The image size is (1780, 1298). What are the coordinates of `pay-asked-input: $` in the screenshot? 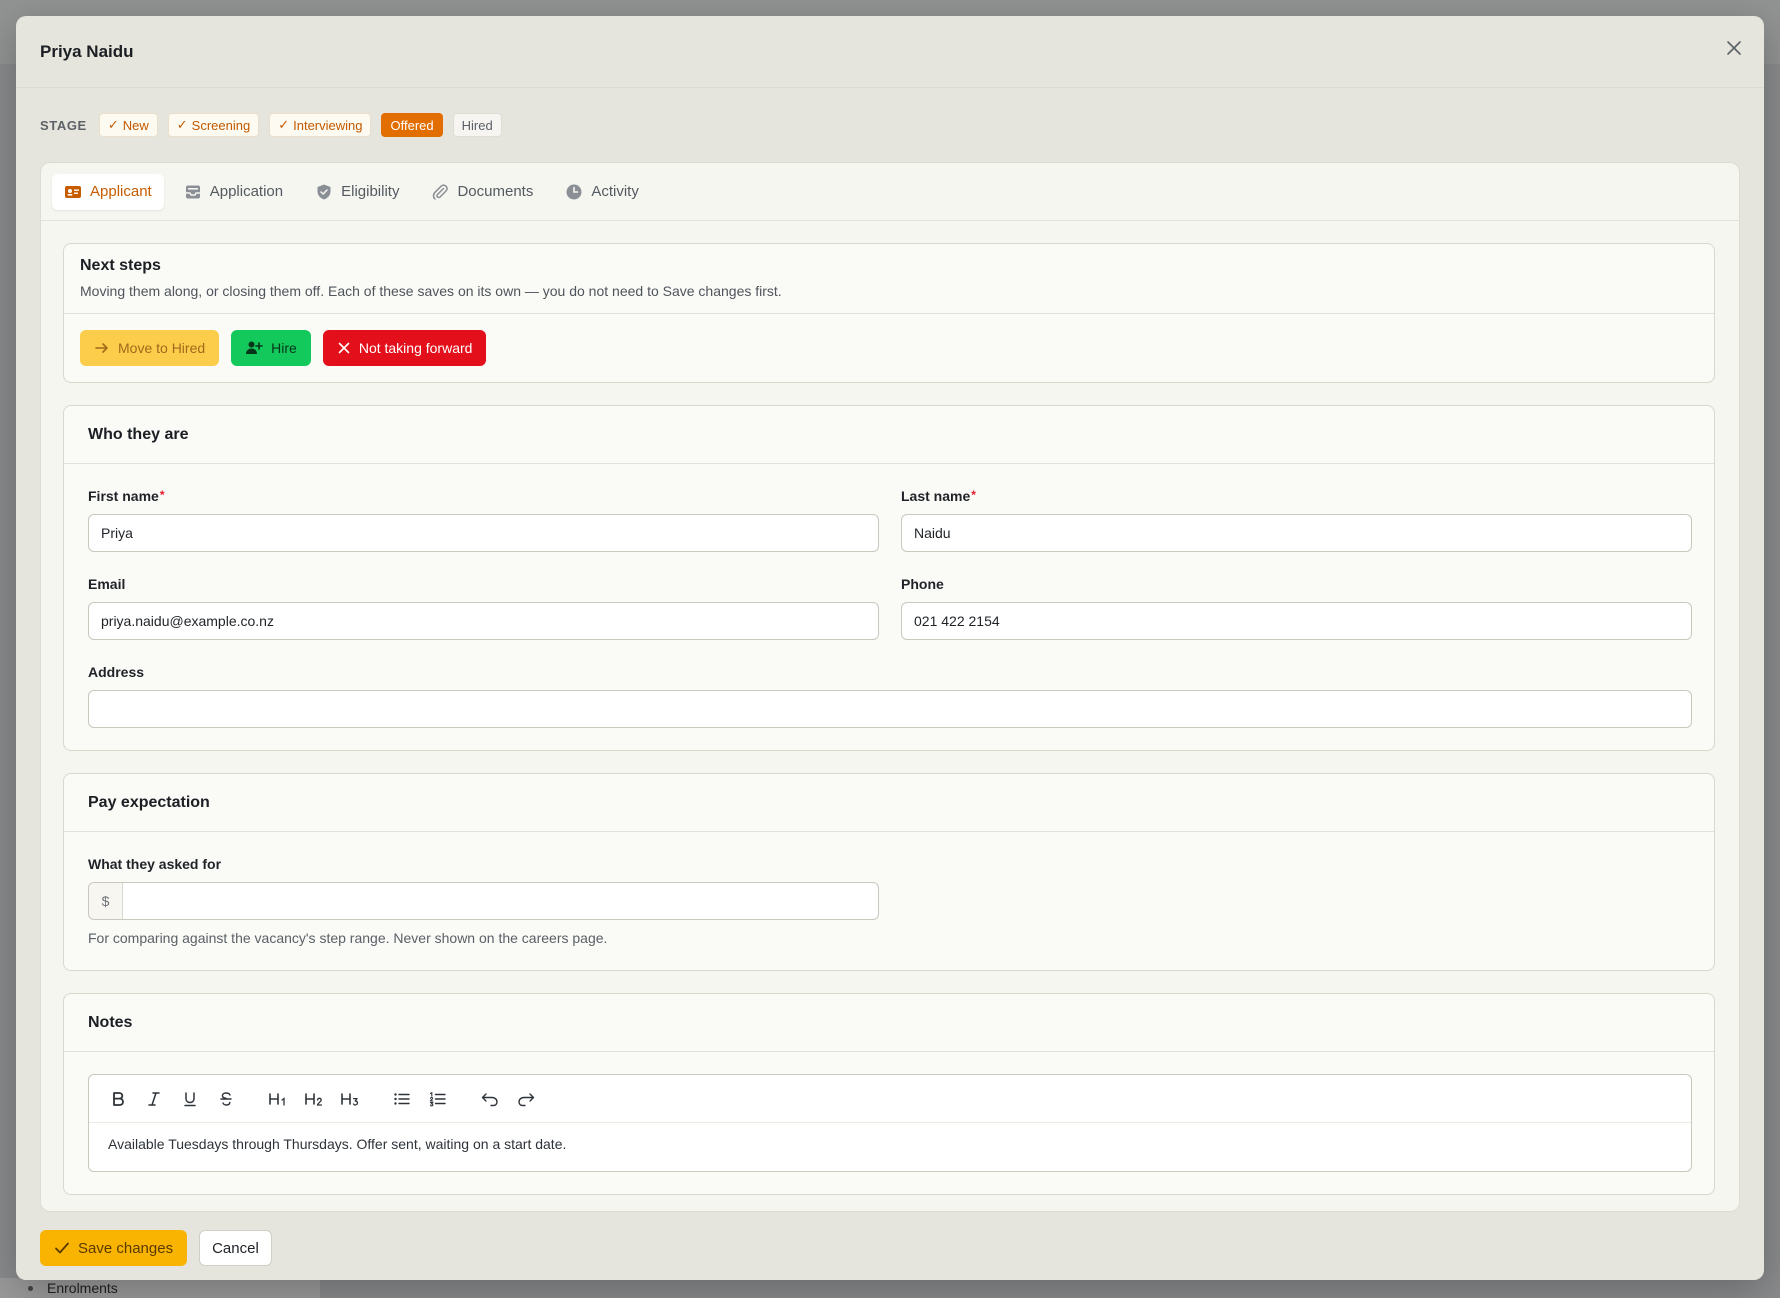 It's located at (483, 901).